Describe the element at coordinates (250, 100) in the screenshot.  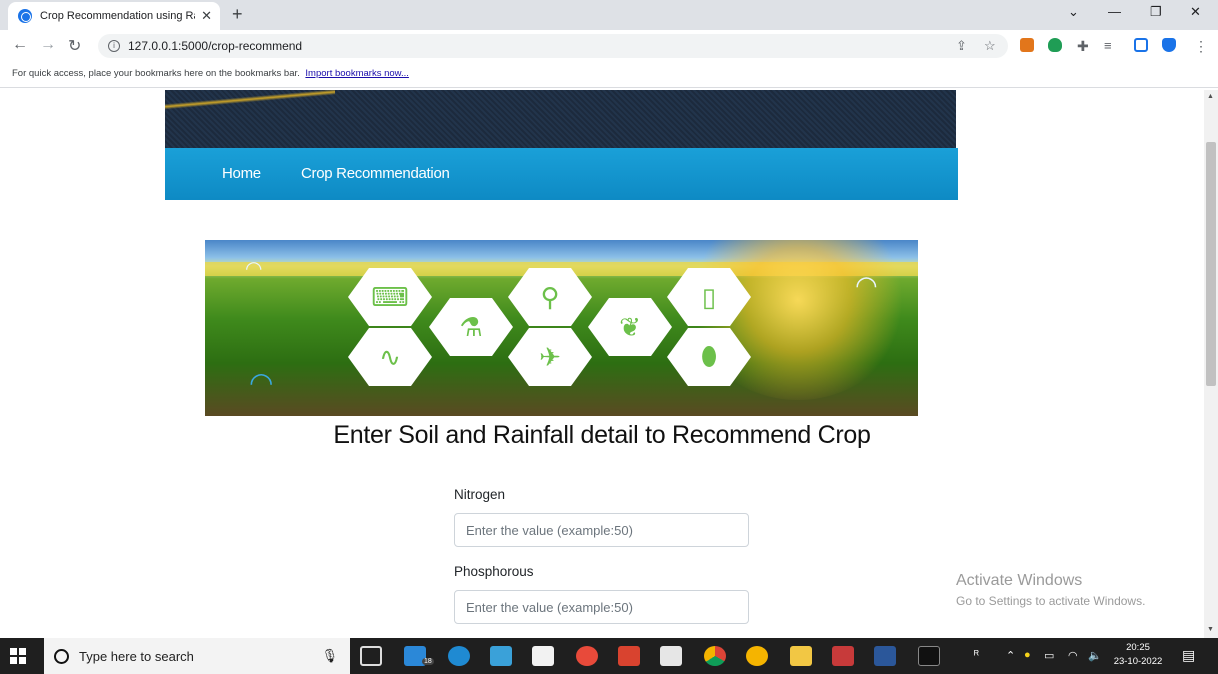
I see `light-streak` at that location.